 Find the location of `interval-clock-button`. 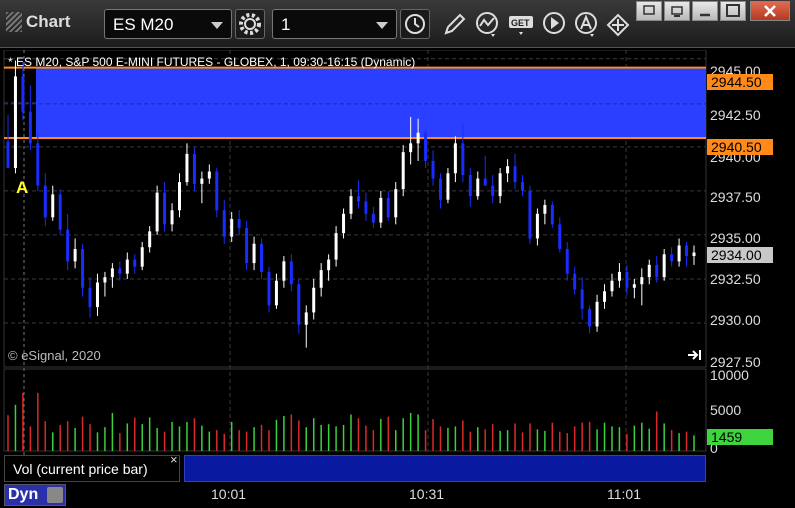

interval-clock-button is located at coordinates (415, 24).